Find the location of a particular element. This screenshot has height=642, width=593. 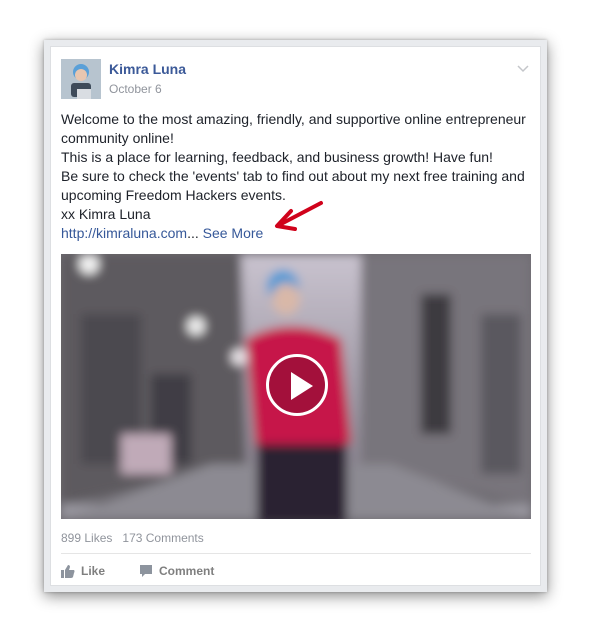

avatar-photo is located at coordinates (81, 79).